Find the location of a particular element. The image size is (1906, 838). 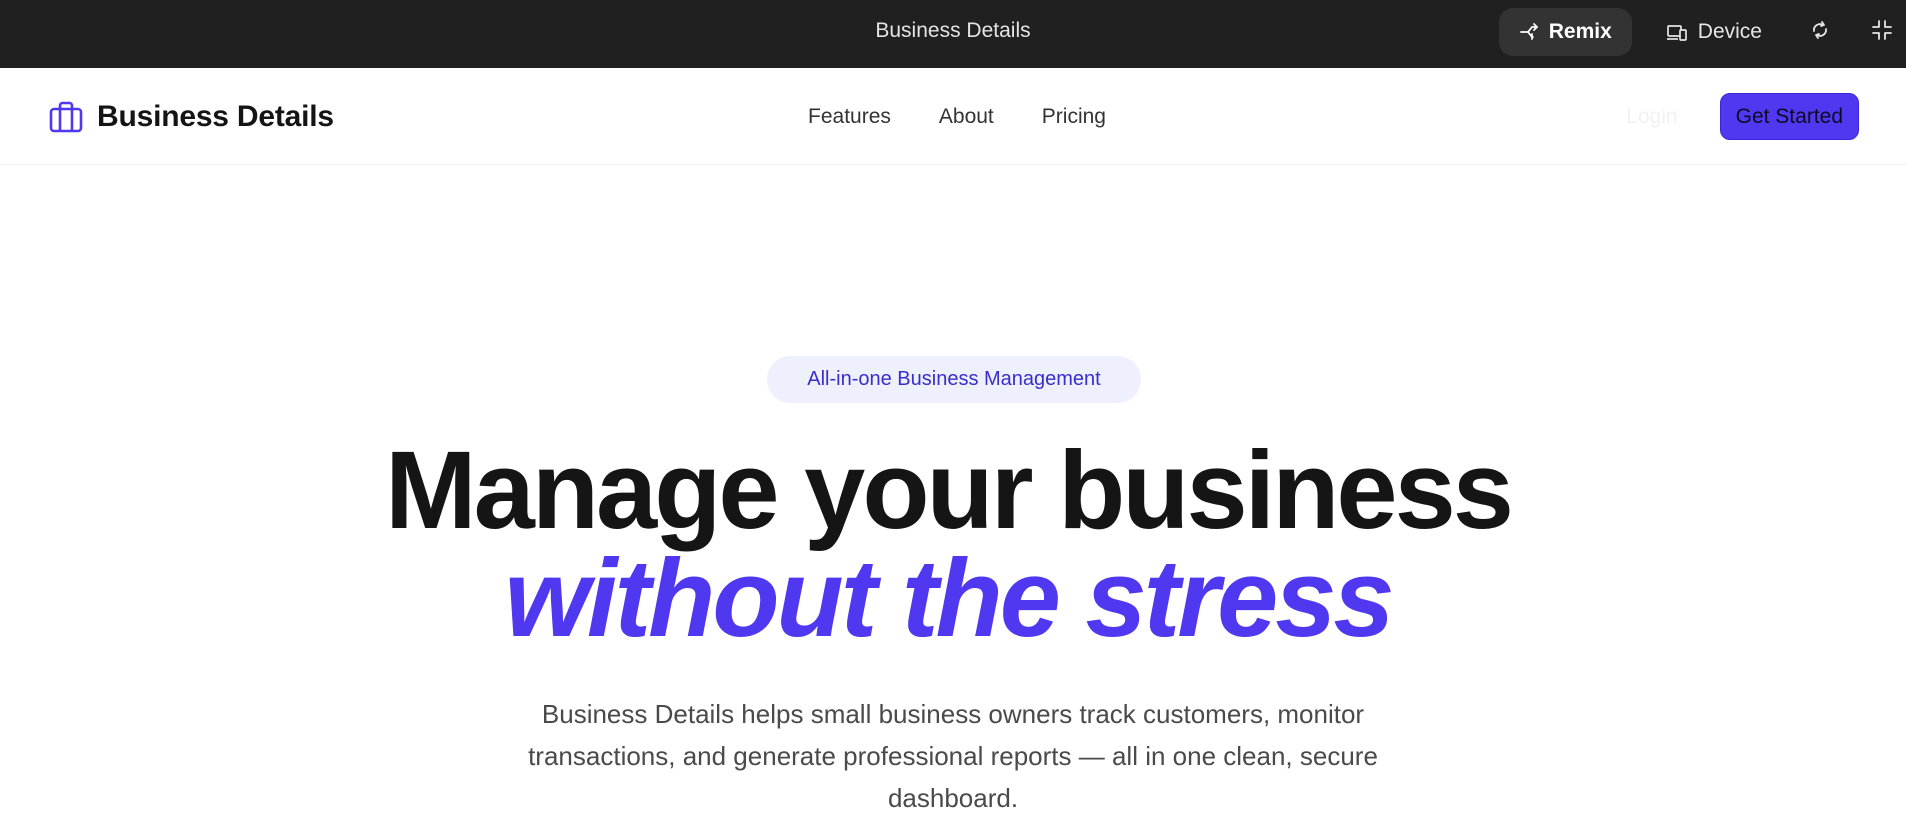

device-icon is located at coordinates (1677, 32).